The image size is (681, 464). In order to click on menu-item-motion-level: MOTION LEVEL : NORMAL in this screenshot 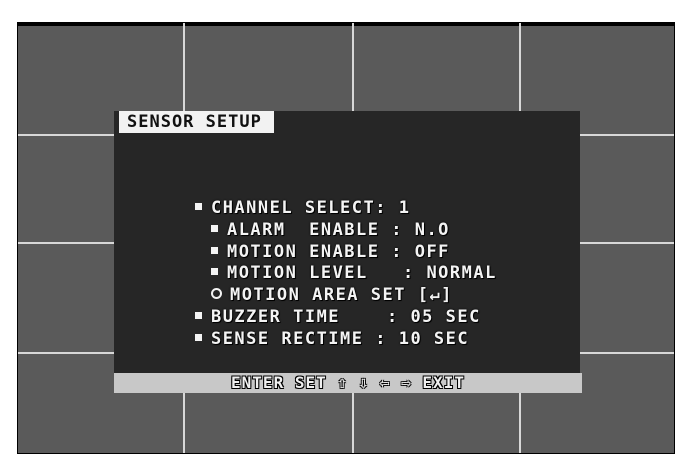, I will do `click(330, 261)`.